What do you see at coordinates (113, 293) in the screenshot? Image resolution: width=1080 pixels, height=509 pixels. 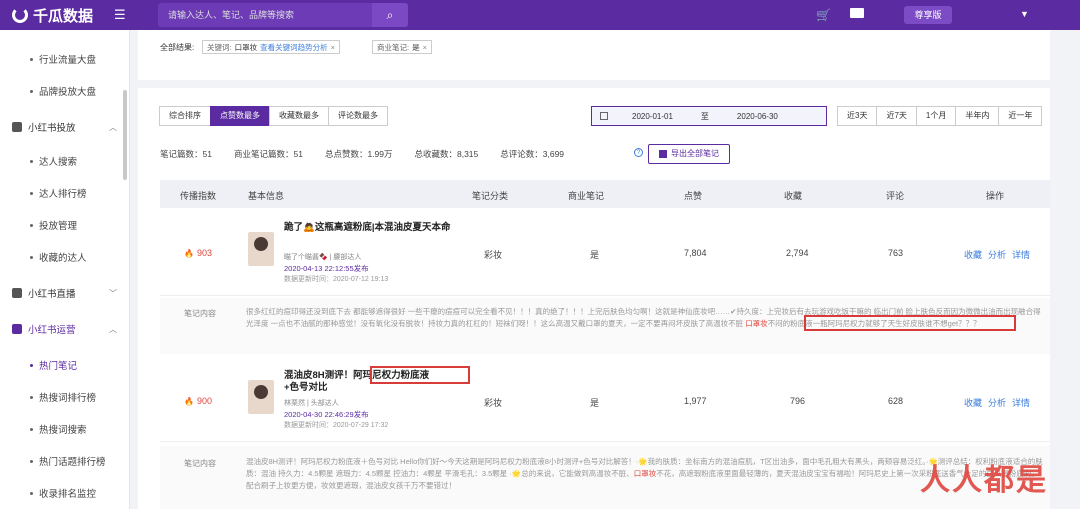 I see `chevron-down-icon: ﹀` at bounding box center [113, 293].